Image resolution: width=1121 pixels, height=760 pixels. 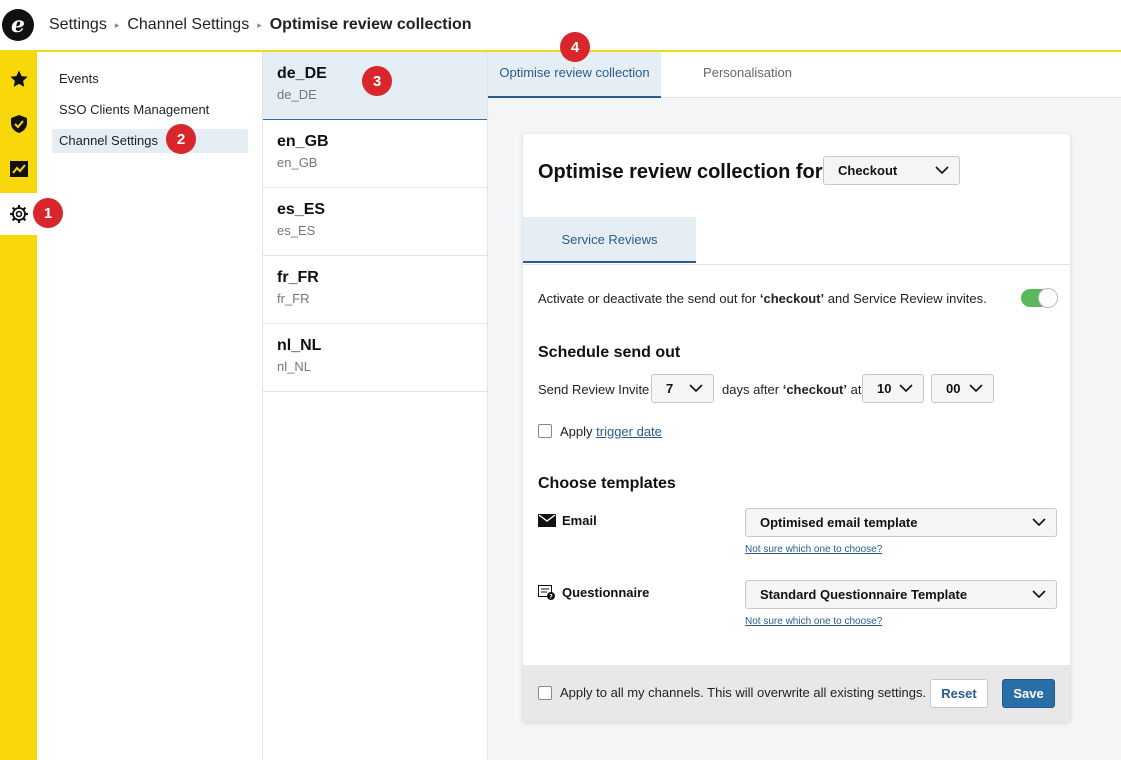 I want to click on rail-item-analytics, so click(x=18, y=169).